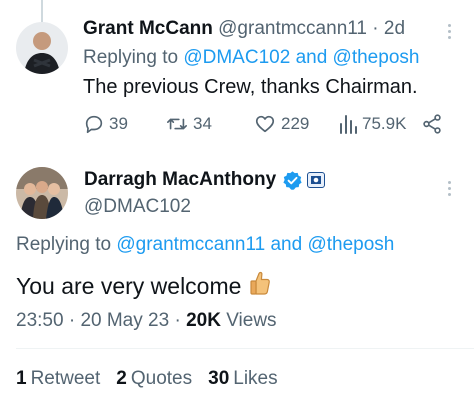  What do you see at coordinates (219, 378) in the screenshot?
I see `likes-count: 30` at bounding box center [219, 378].